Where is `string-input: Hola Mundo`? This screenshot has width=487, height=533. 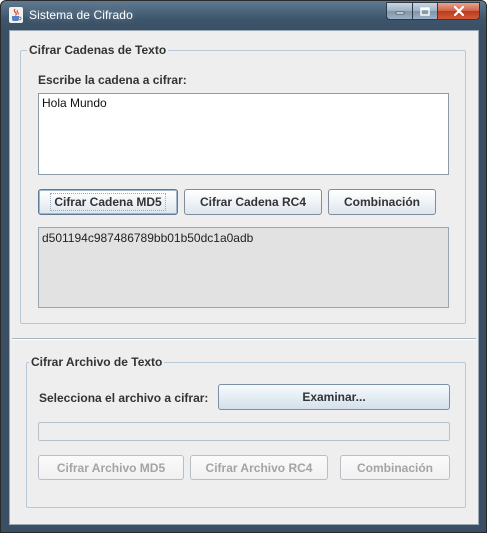 string-input: Hola Mundo is located at coordinates (243, 134).